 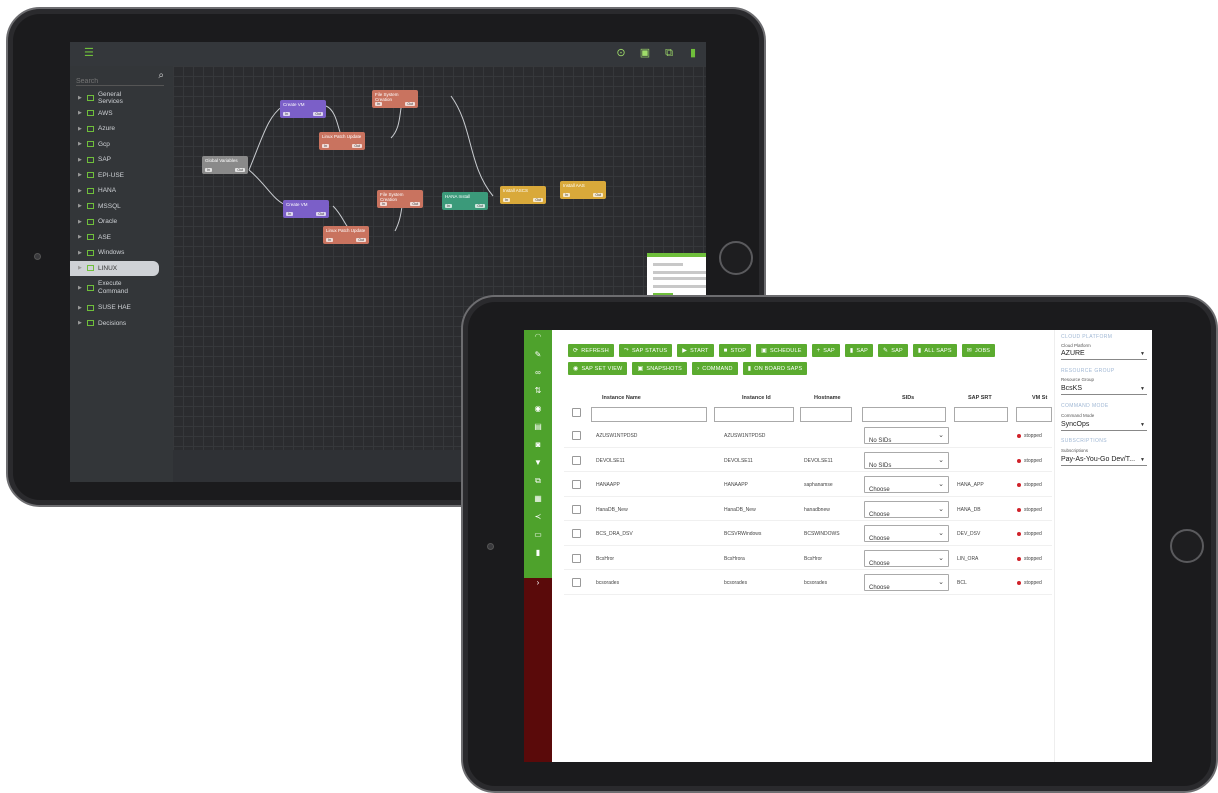 What do you see at coordinates (114, 268) in the screenshot?
I see `tree-item: ▶ LINUX` at bounding box center [114, 268].